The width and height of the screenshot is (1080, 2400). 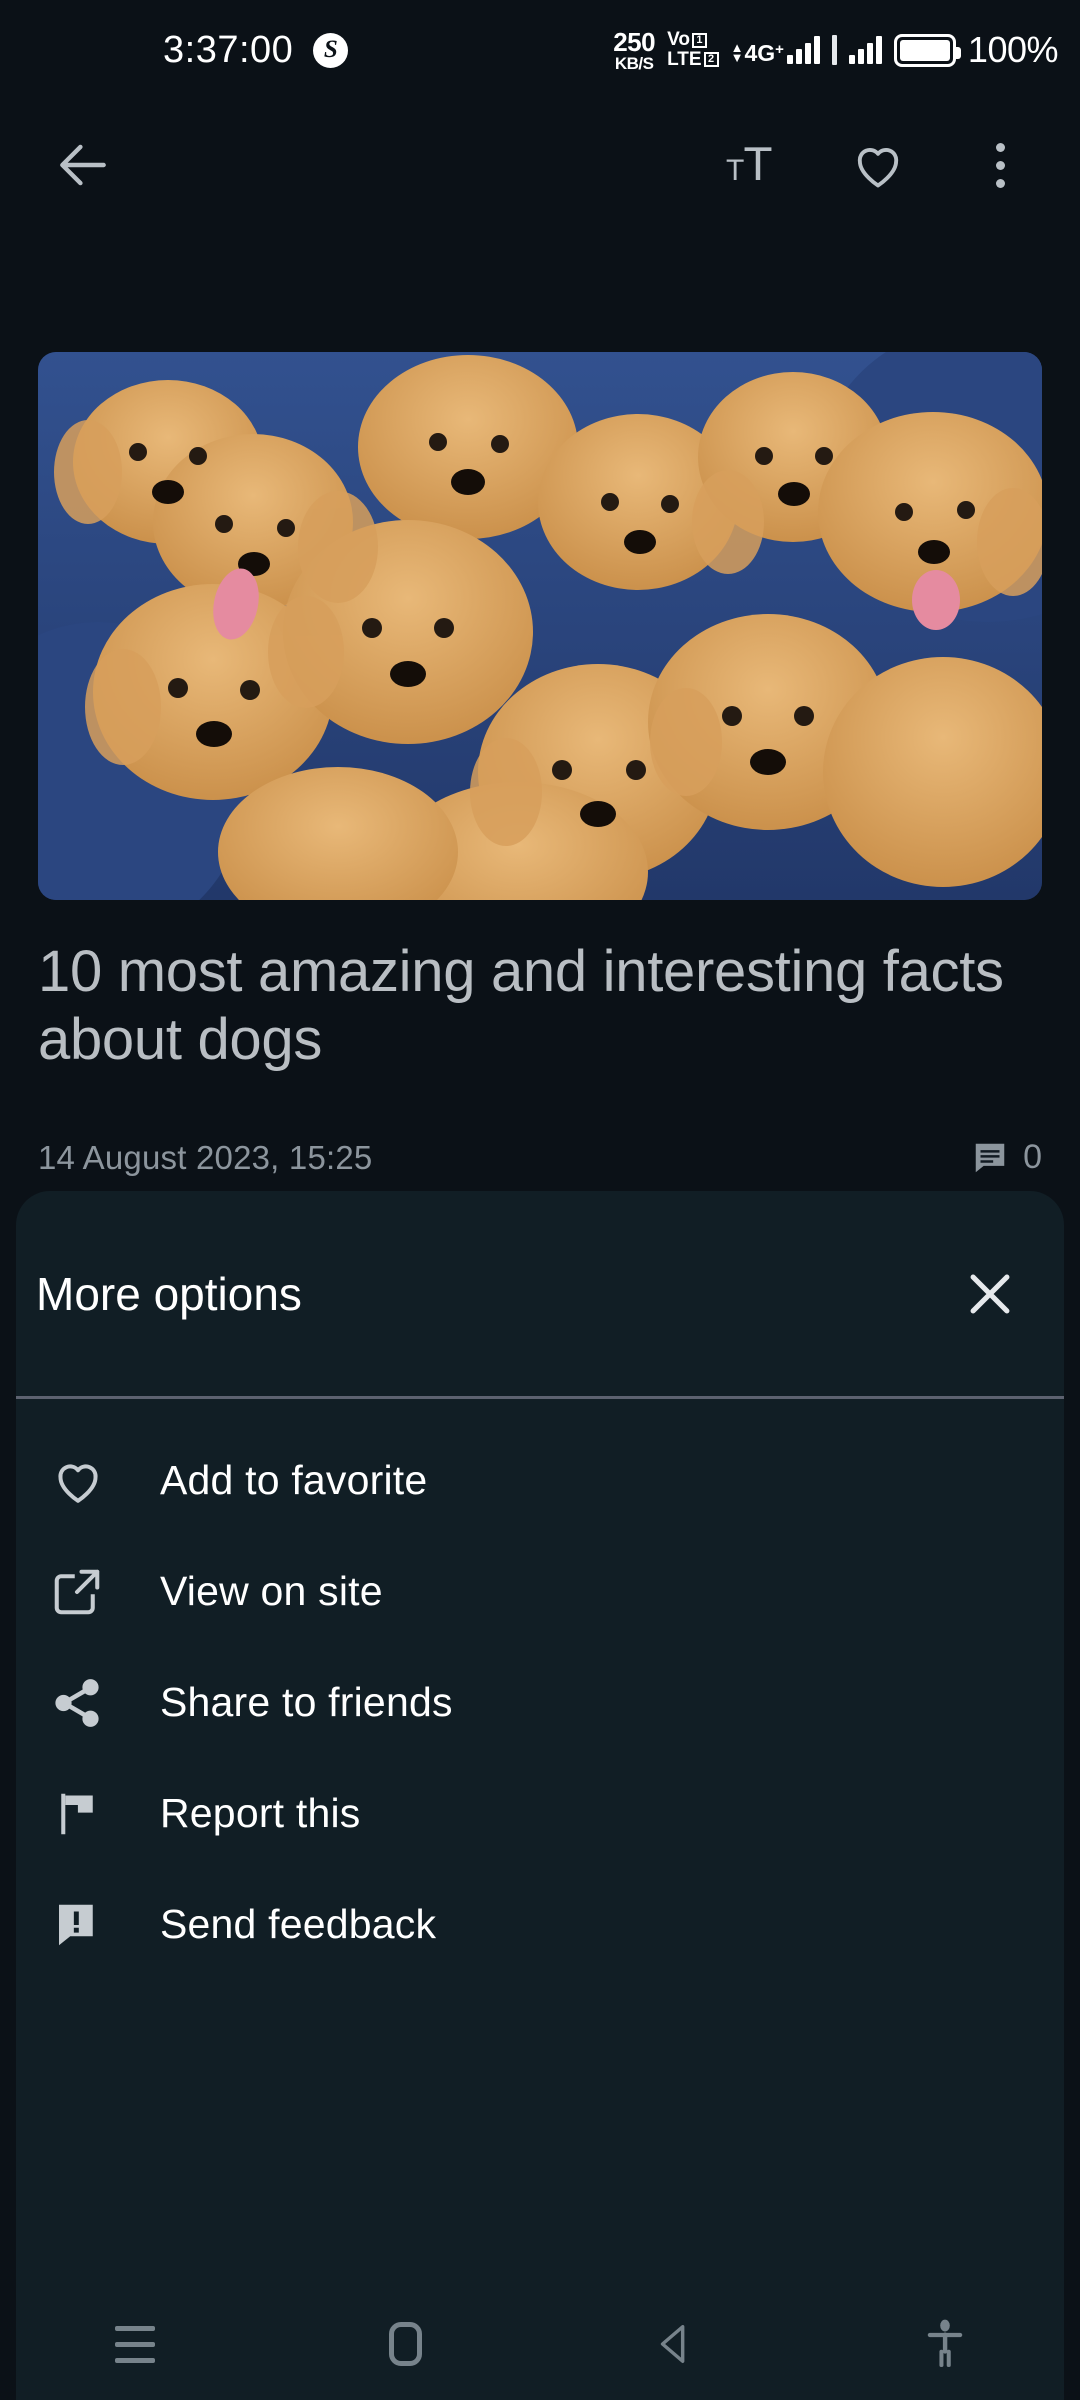 I want to click on more-vertical-icon, so click(x=1000, y=165).